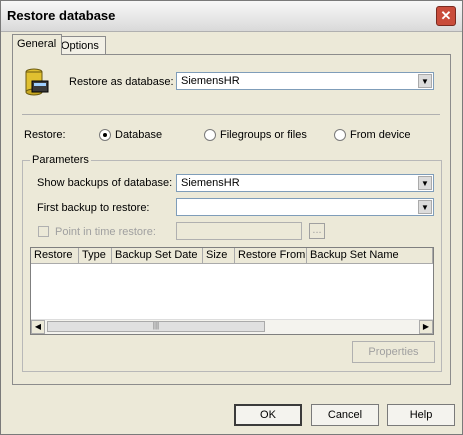 The image size is (463, 435). Describe the element at coordinates (105, 232) in the screenshot. I see `point-in-time-label: Point in time restore:` at that location.